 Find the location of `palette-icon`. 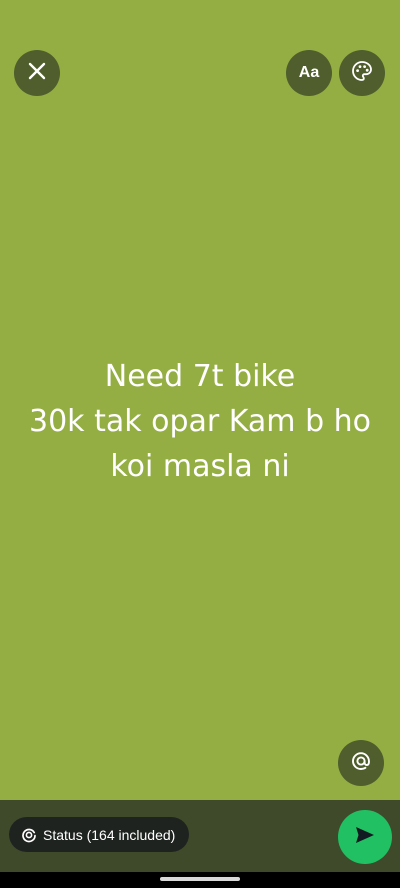

palette-icon is located at coordinates (362, 73).